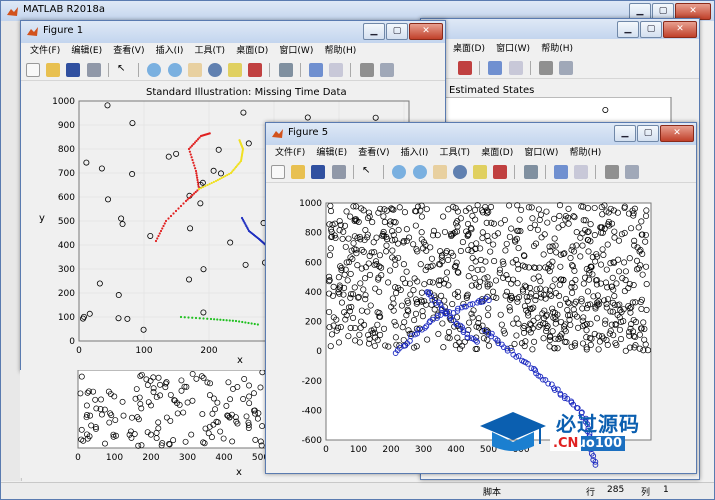  Describe the element at coordinates (648, 133) in the screenshot. I see `figure5-maximize-button: ▢` at that location.